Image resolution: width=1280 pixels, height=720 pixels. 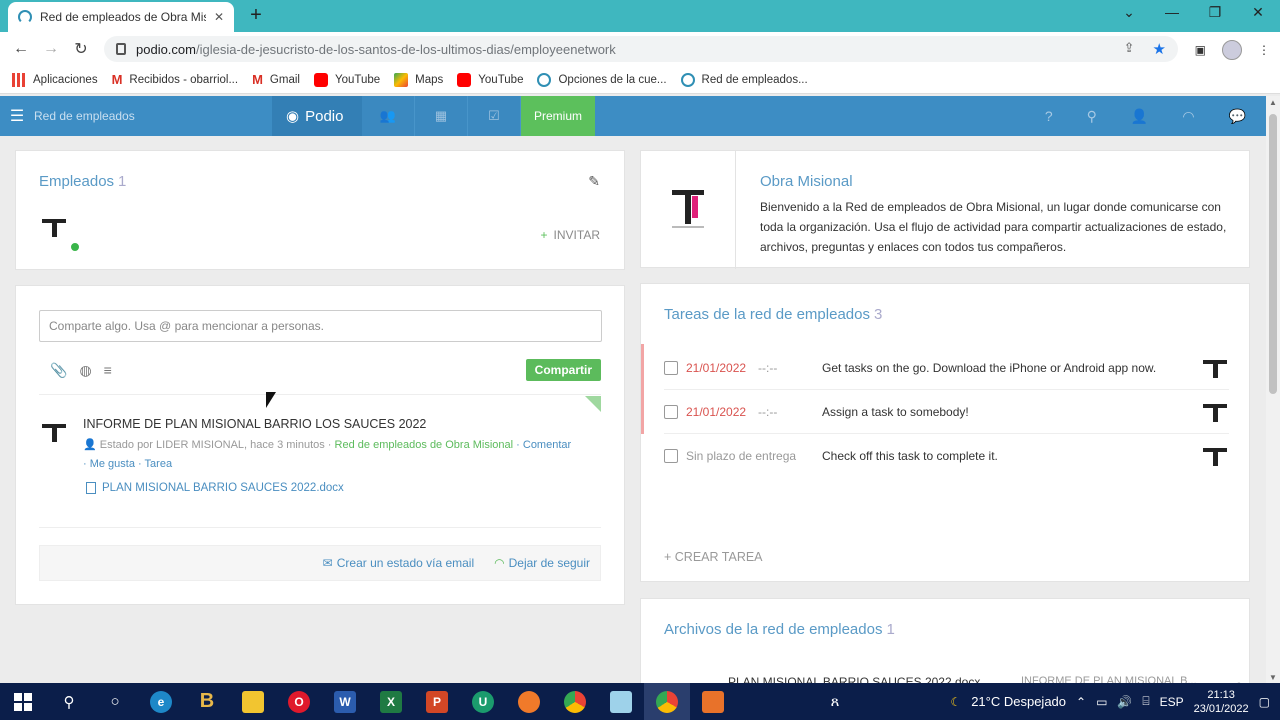 I want to click on share-icon: ⇪, so click(x=1129, y=49).